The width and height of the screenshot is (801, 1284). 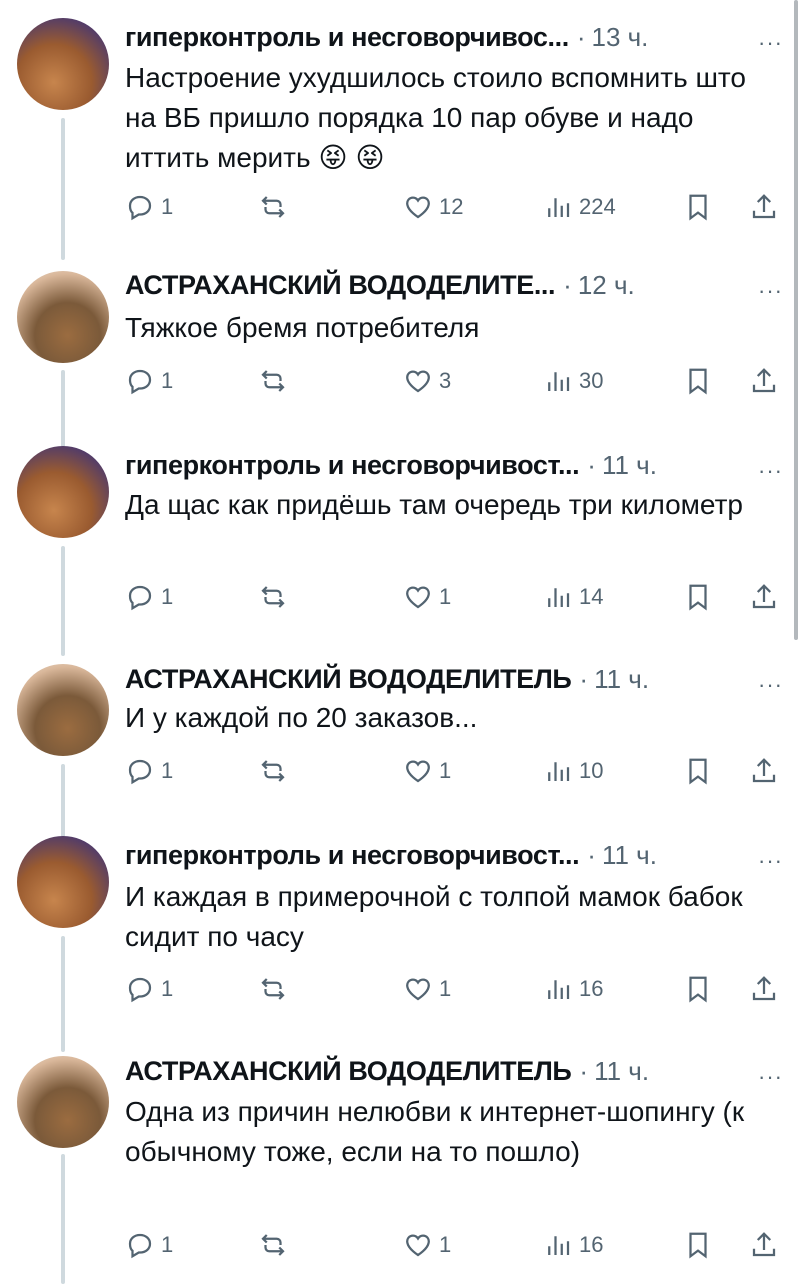 I want to click on timestamp: 13 ч., so click(x=619, y=37).